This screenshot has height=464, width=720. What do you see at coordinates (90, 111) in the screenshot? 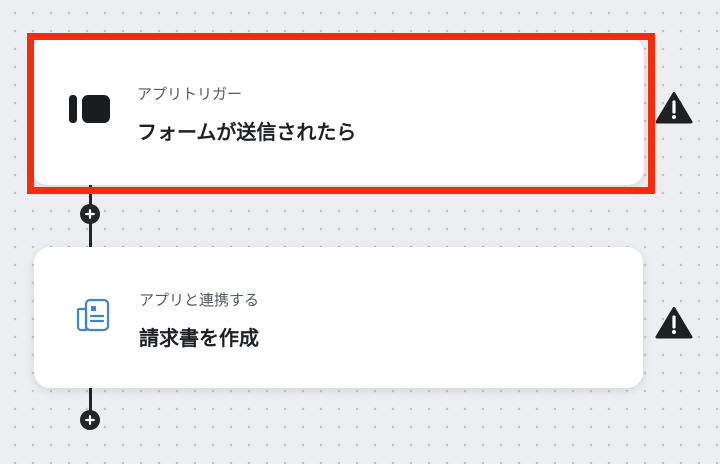
I see `form-icon` at bounding box center [90, 111].